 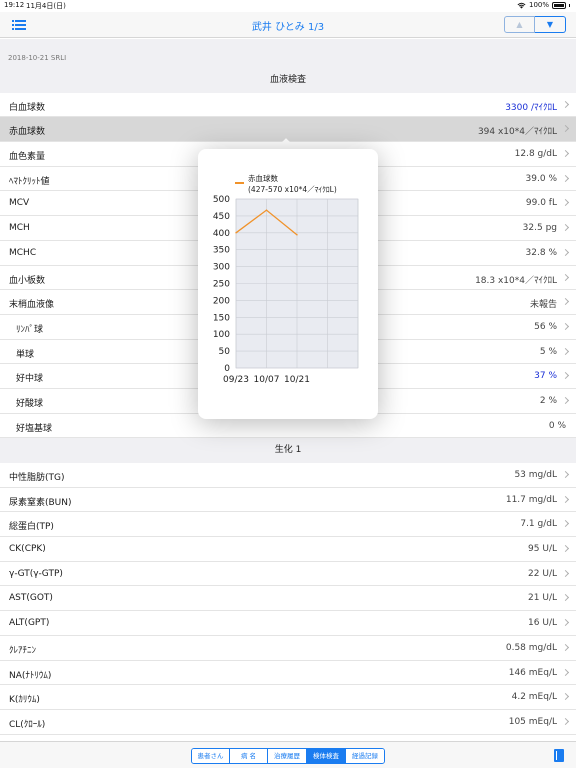 What do you see at coordinates (288, 6) in the screenshot?
I see `status-bar: 19:12 11月4日(日) 100%` at bounding box center [288, 6].